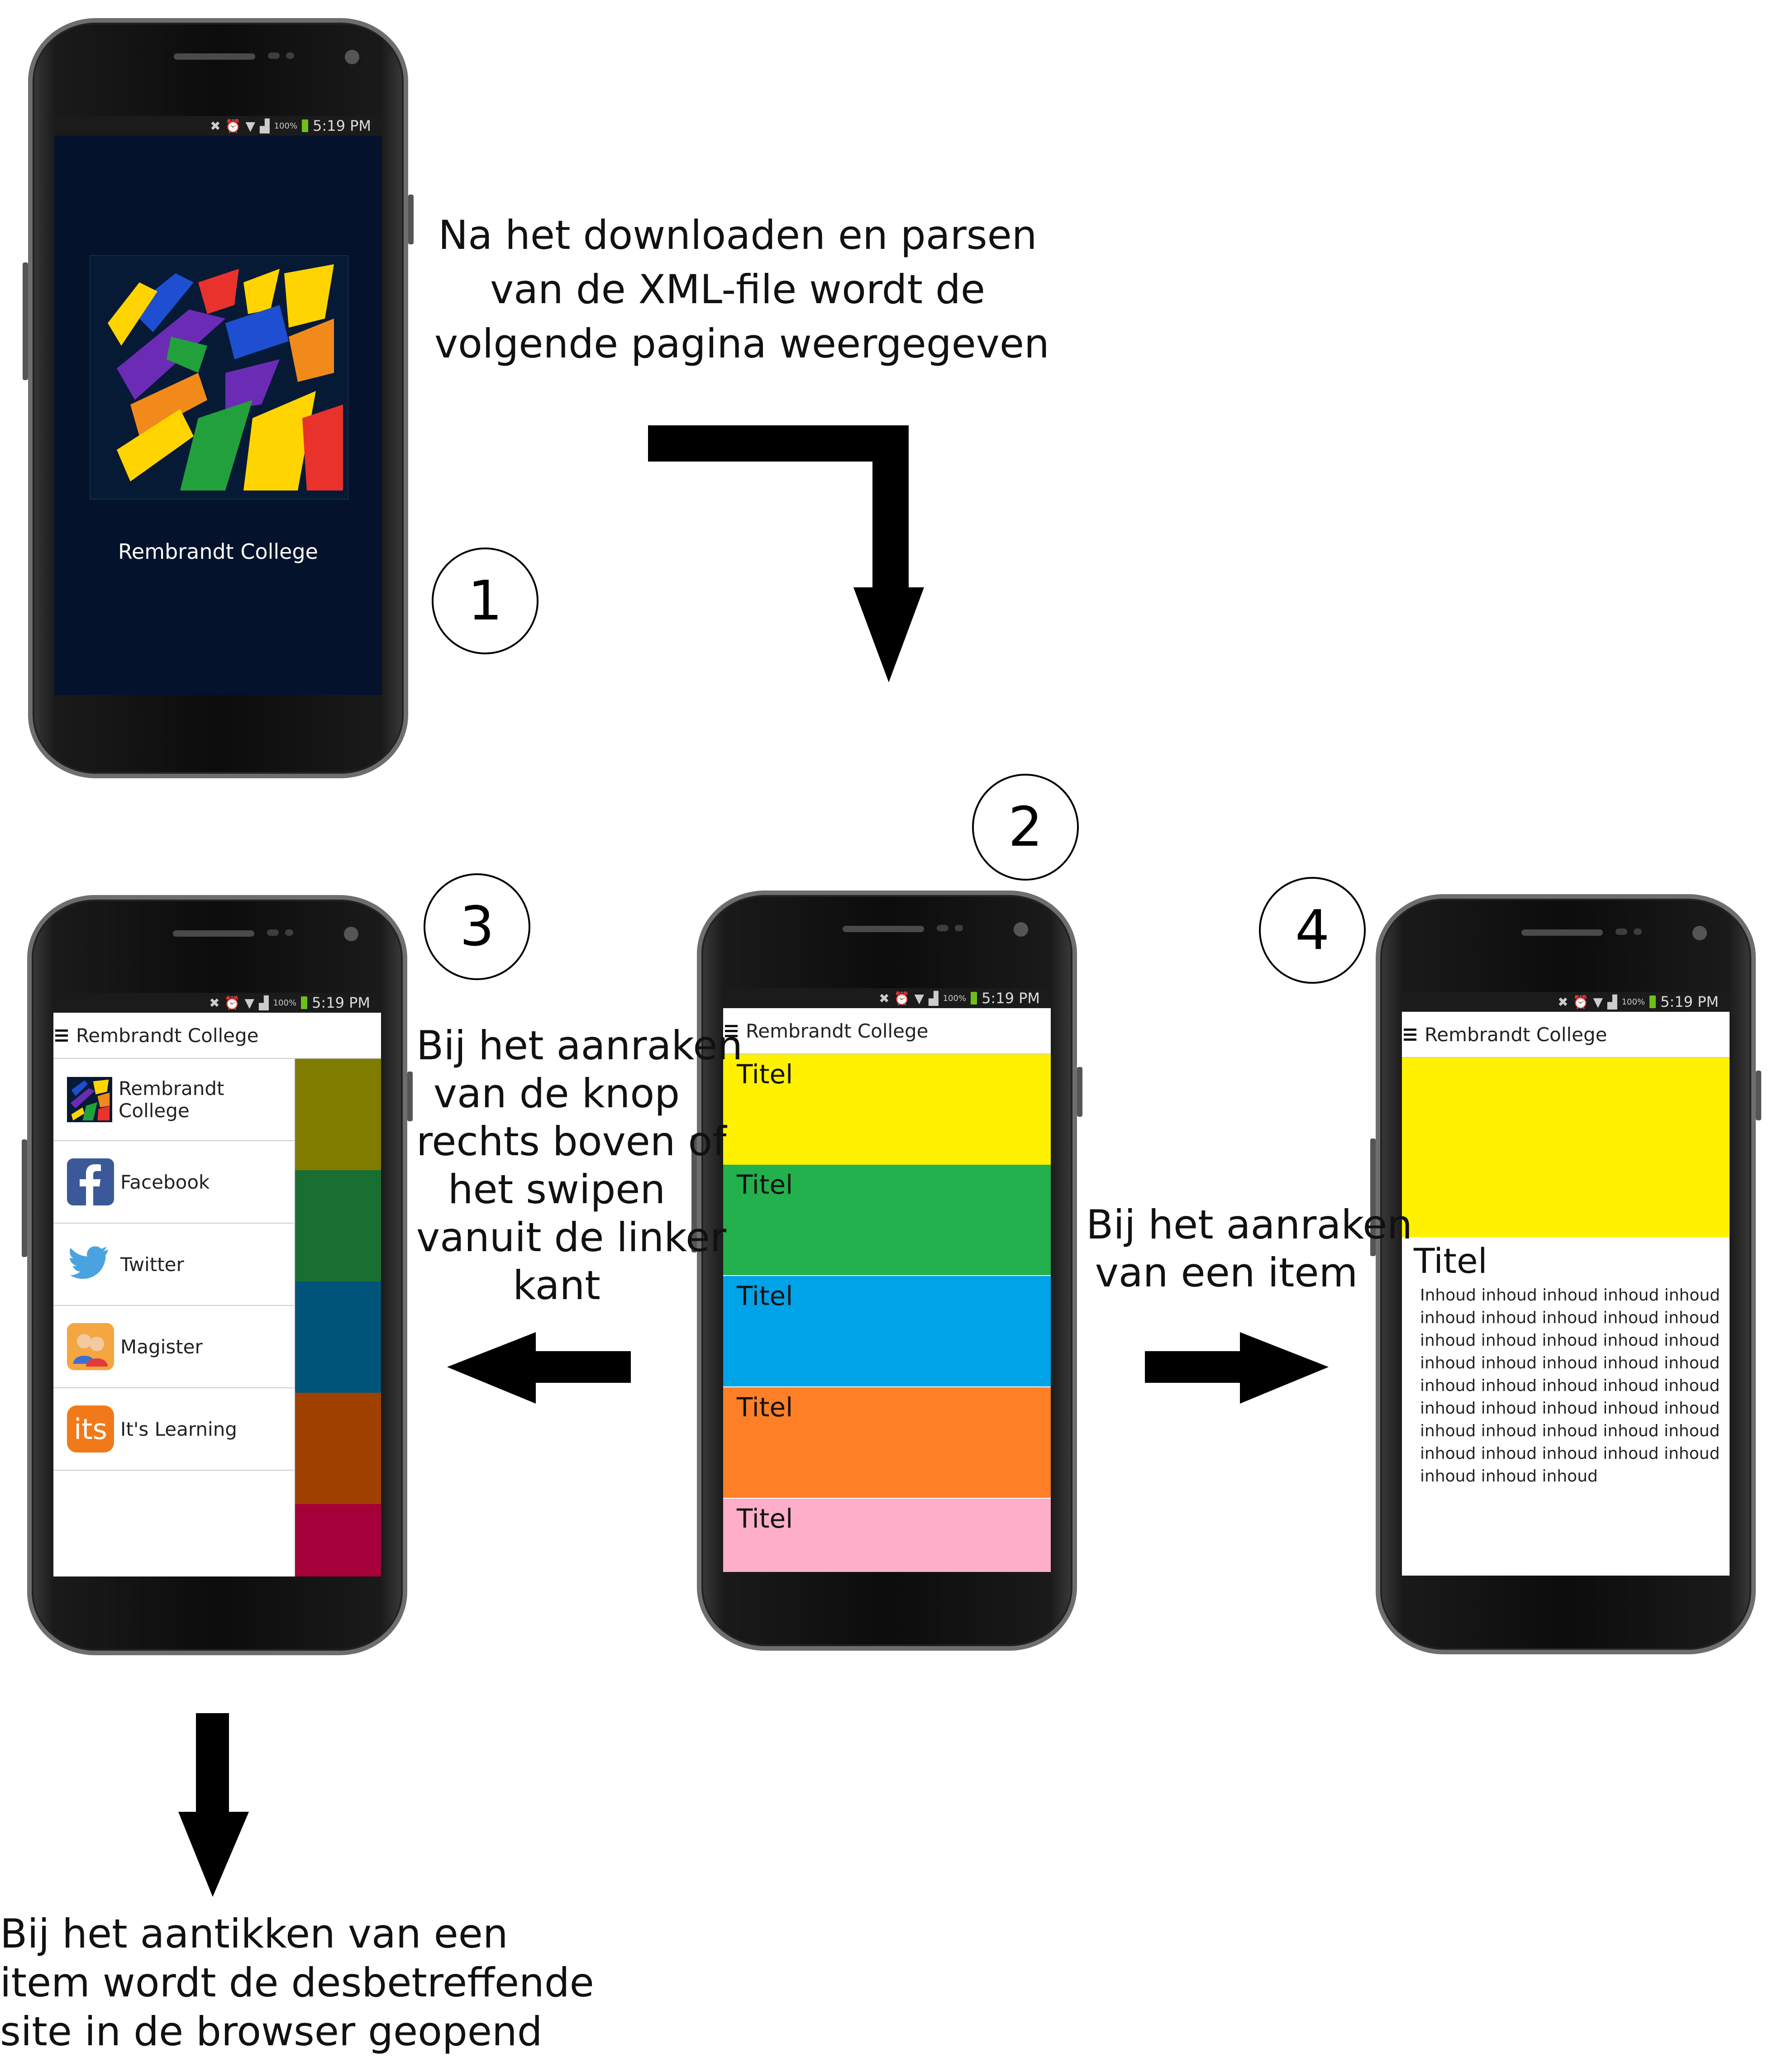  What do you see at coordinates (557, 1189) in the screenshot?
I see `caption-line: het swipen` at bounding box center [557, 1189].